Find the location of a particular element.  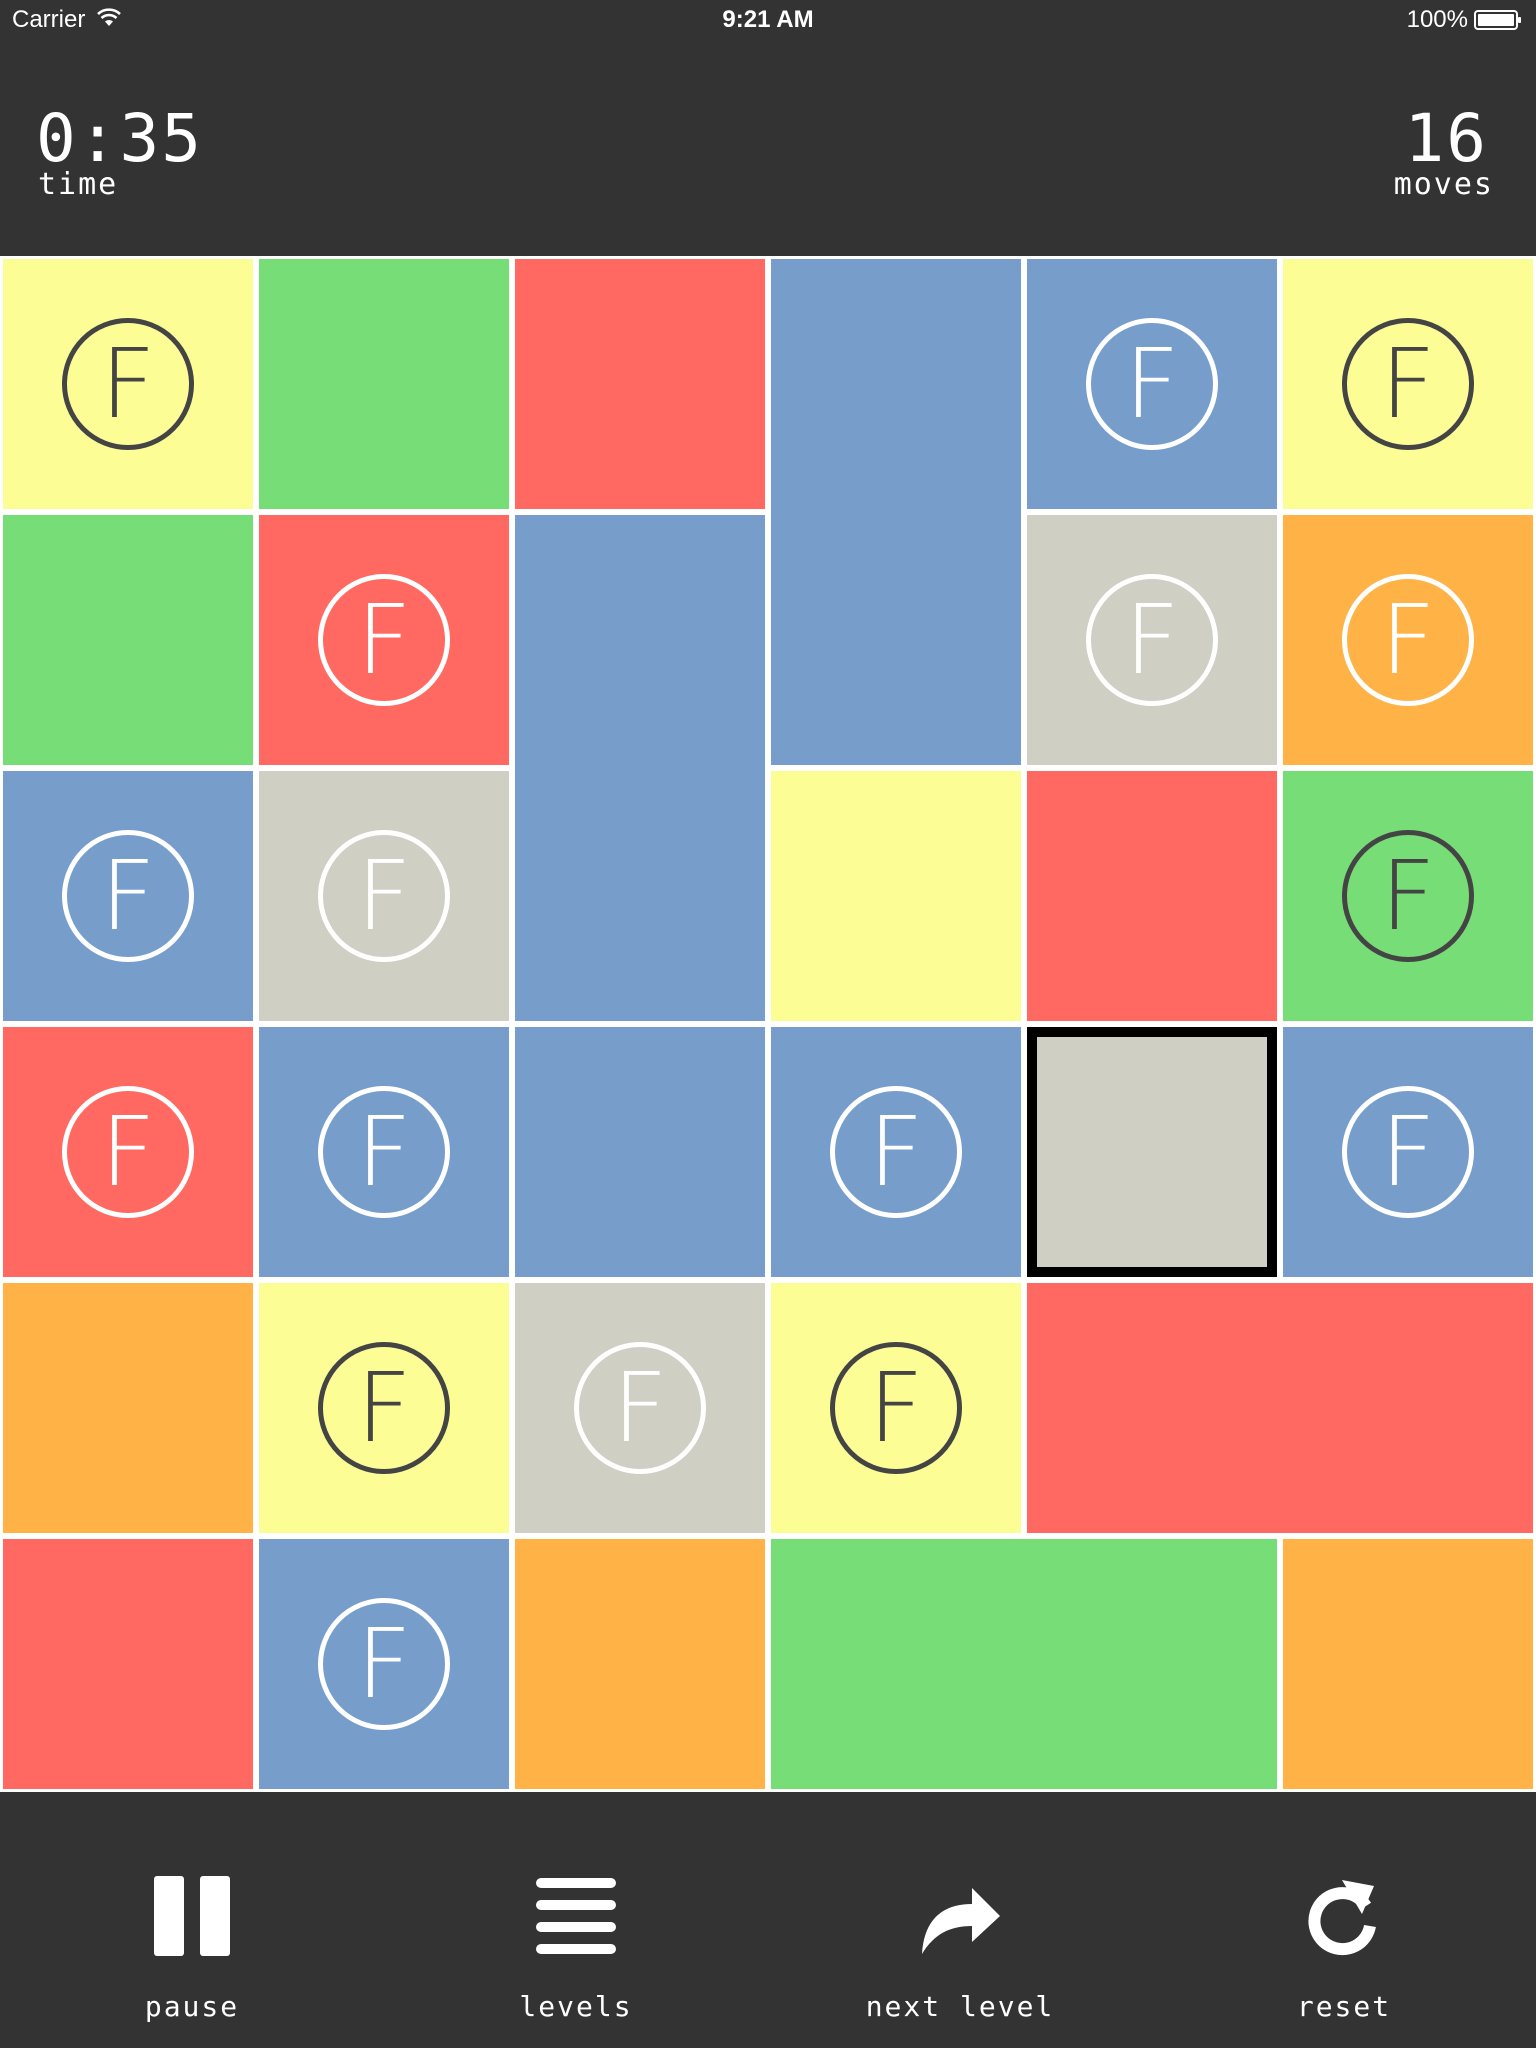

time-label: time is located at coordinates (78, 184).